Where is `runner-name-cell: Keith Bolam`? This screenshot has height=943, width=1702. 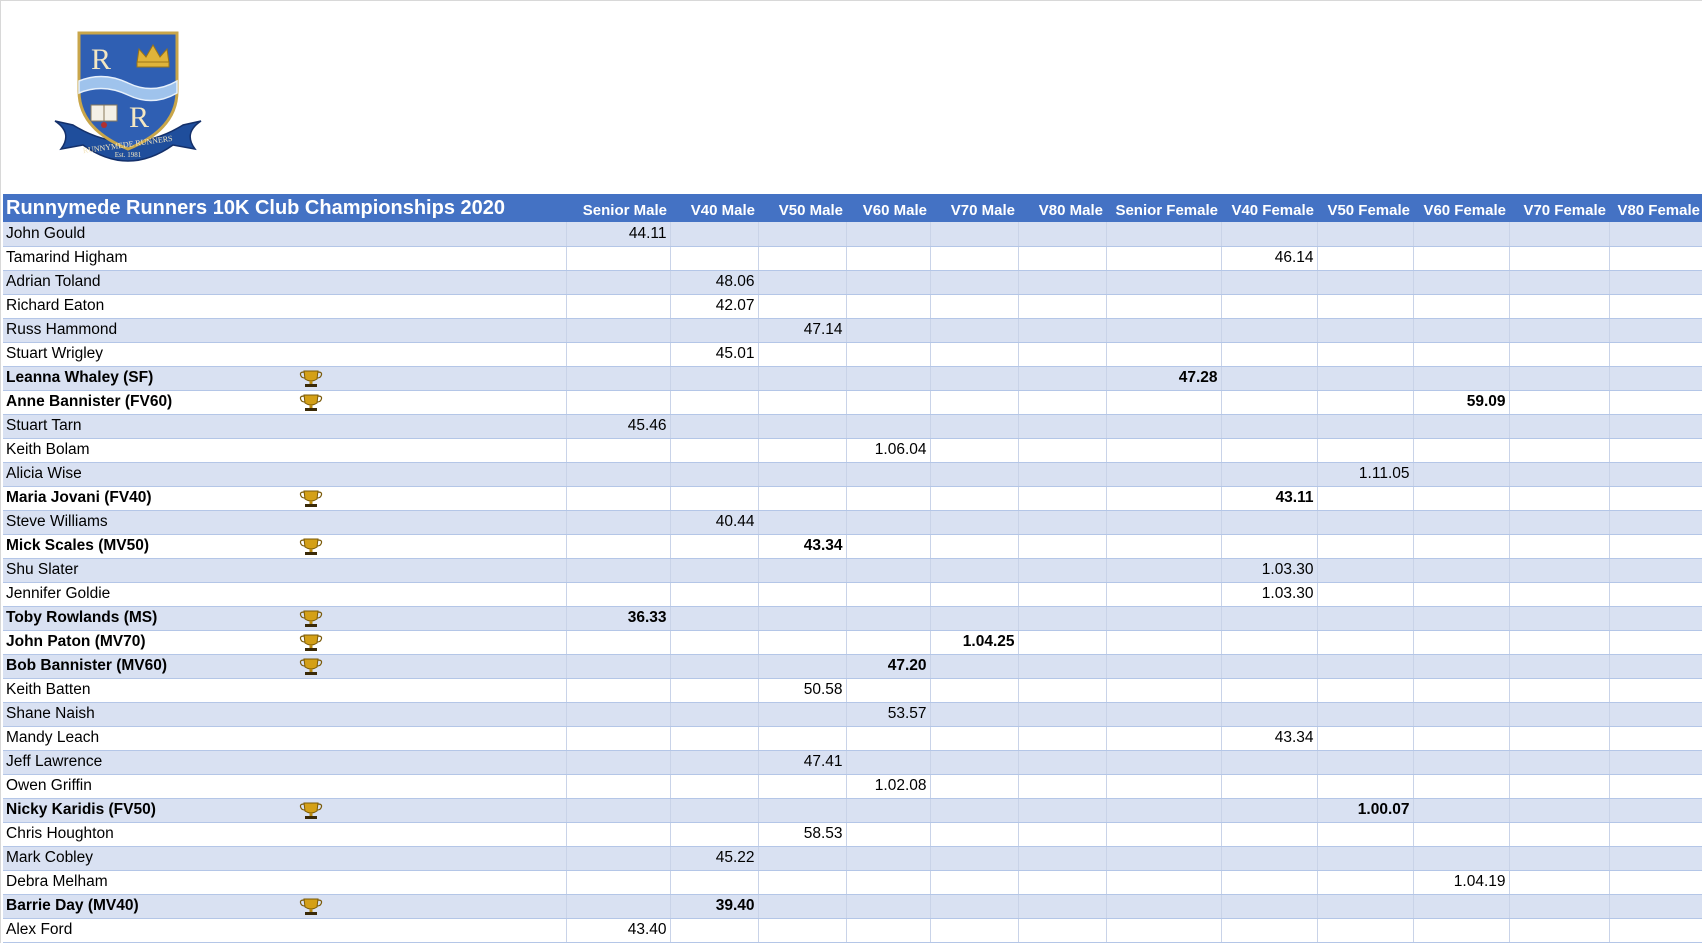 runner-name-cell: Keith Bolam is located at coordinates (284, 450).